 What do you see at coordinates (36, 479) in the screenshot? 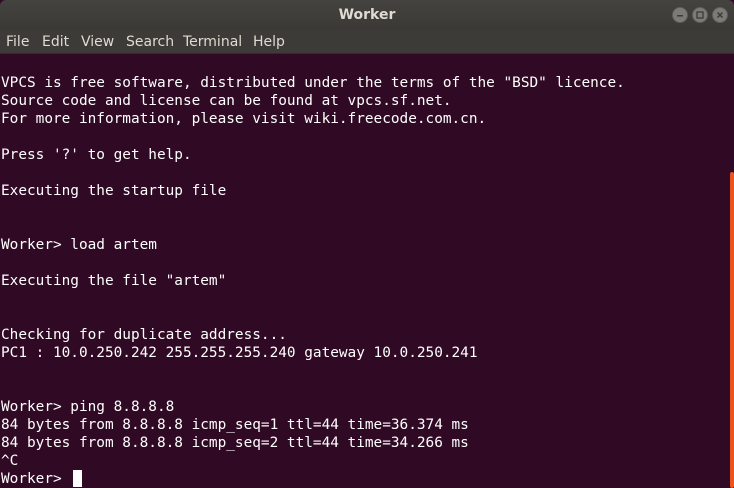
I see `terminal-prompt-line: Worker>` at bounding box center [36, 479].